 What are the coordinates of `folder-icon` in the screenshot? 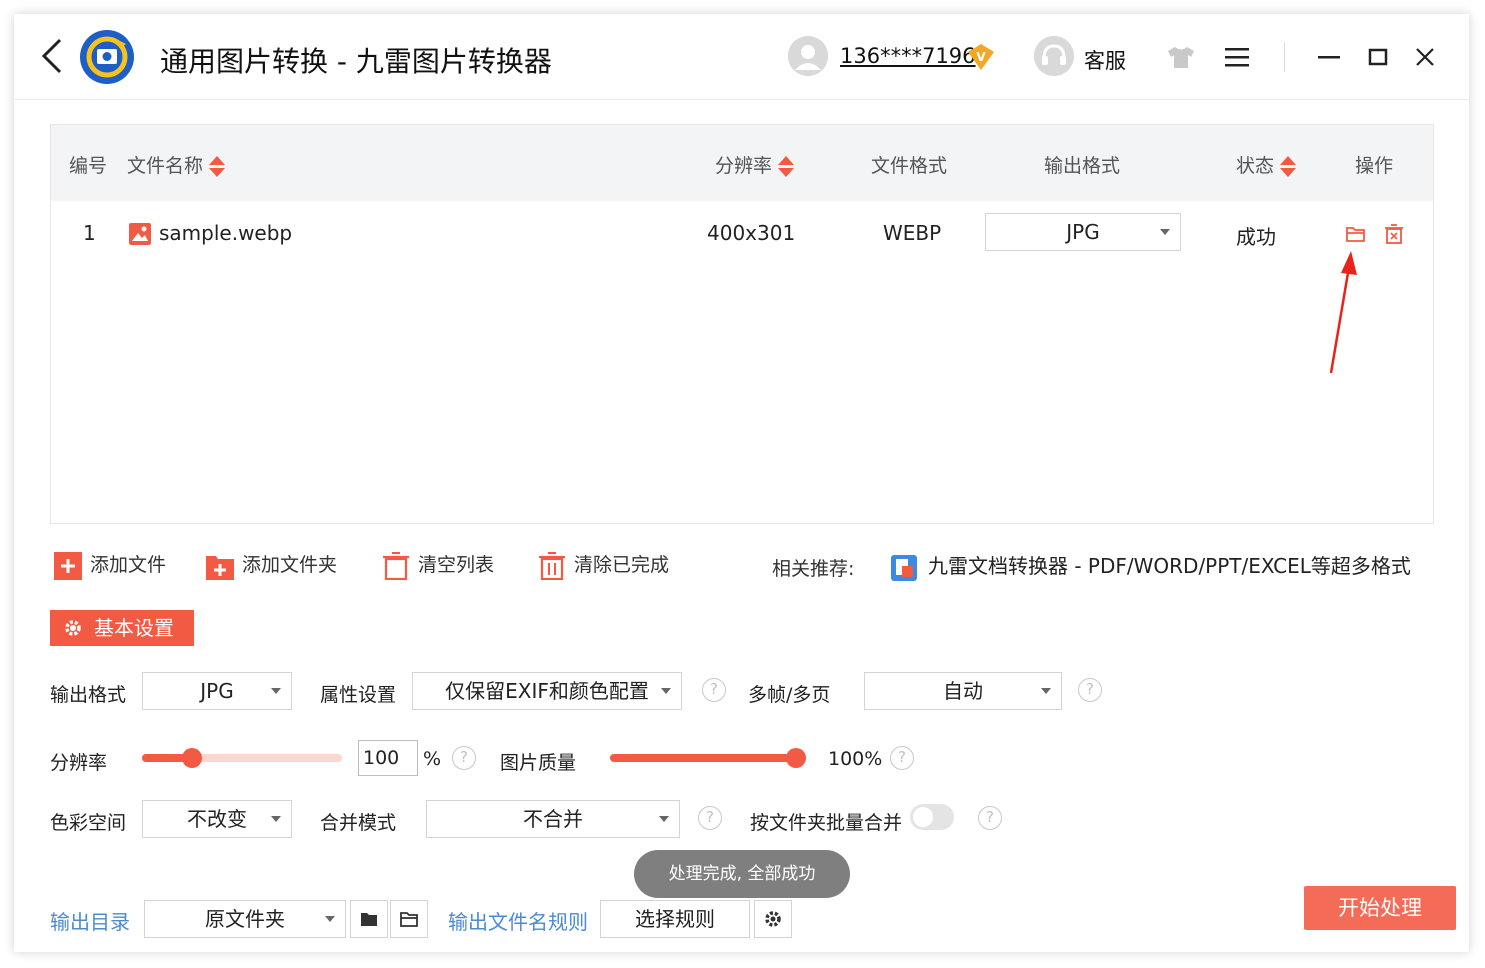 It's located at (369, 919).